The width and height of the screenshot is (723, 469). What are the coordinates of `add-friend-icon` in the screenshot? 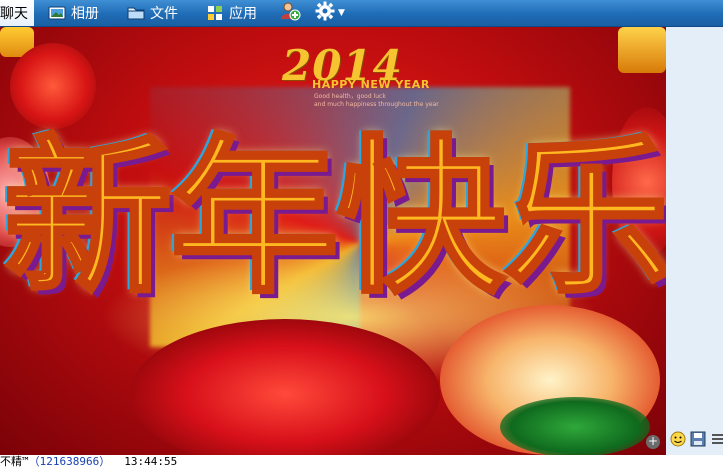 It's located at (290, 13).